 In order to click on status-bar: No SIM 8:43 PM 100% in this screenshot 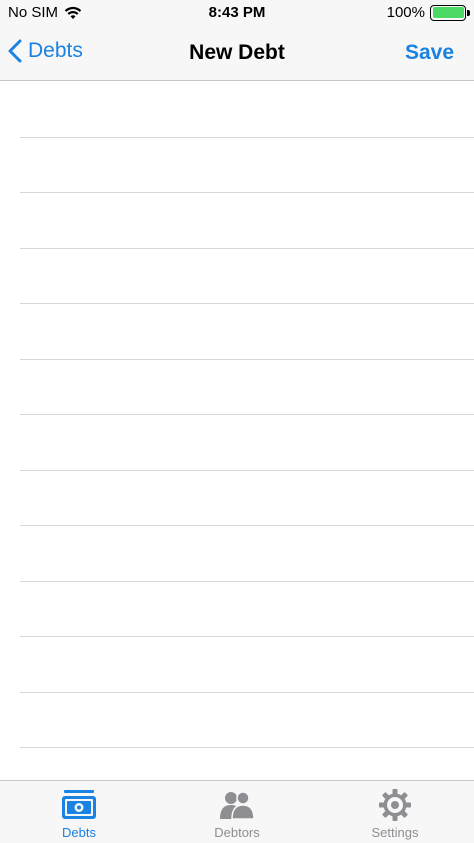, I will do `click(237, 13)`.